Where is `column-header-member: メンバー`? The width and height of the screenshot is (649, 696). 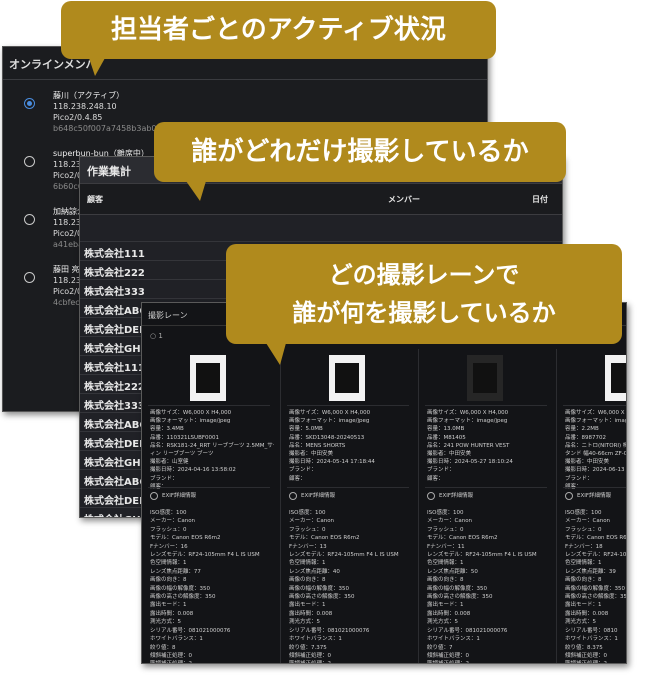 column-header-member: メンバー is located at coordinates (404, 199).